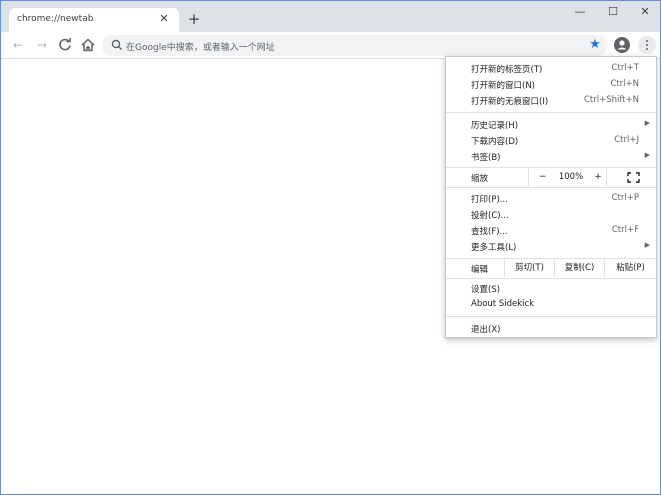  What do you see at coordinates (579, 268) in the screenshot?
I see `copy-button: 复制(C)` at bounding box center [579, 268].